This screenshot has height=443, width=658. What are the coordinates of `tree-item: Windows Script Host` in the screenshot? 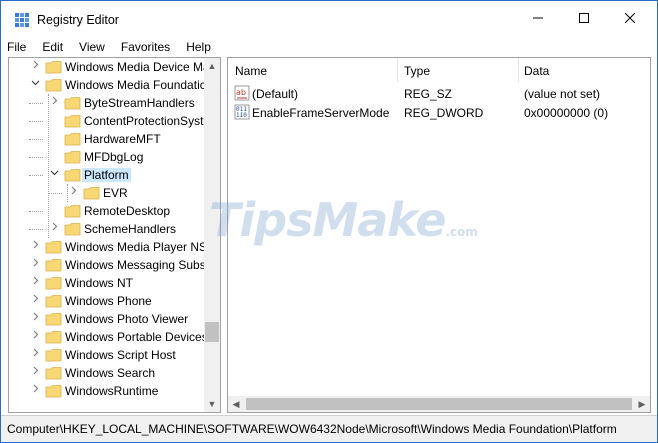 It's located at (107, 355).